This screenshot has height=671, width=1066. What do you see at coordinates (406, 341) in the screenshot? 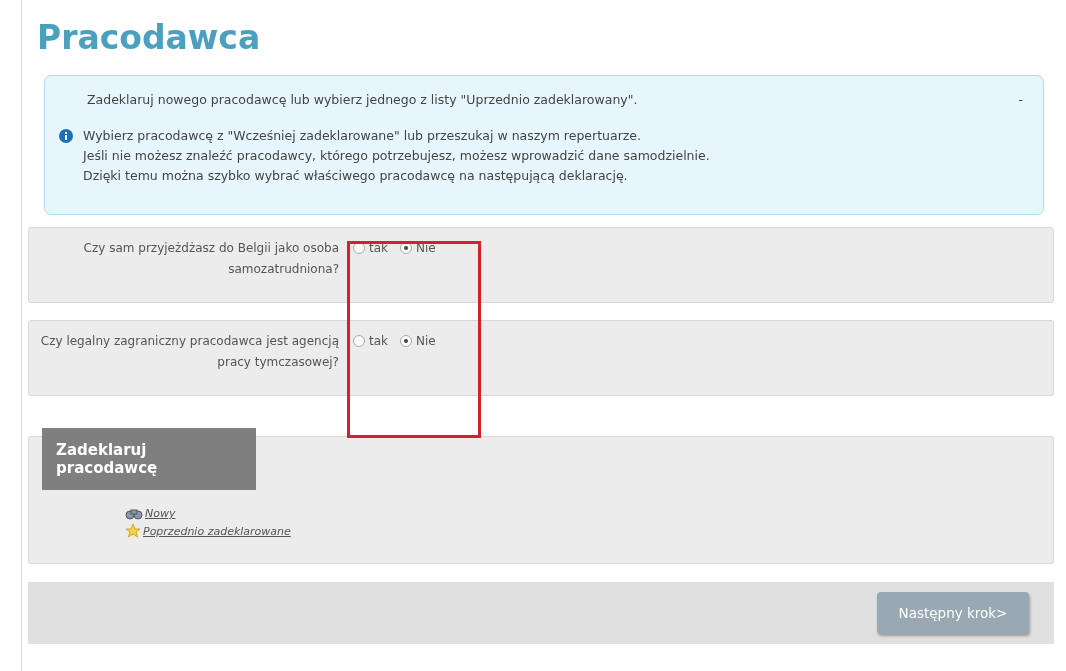
I see `radio-checked-icon` at bounding box center [406, 341].